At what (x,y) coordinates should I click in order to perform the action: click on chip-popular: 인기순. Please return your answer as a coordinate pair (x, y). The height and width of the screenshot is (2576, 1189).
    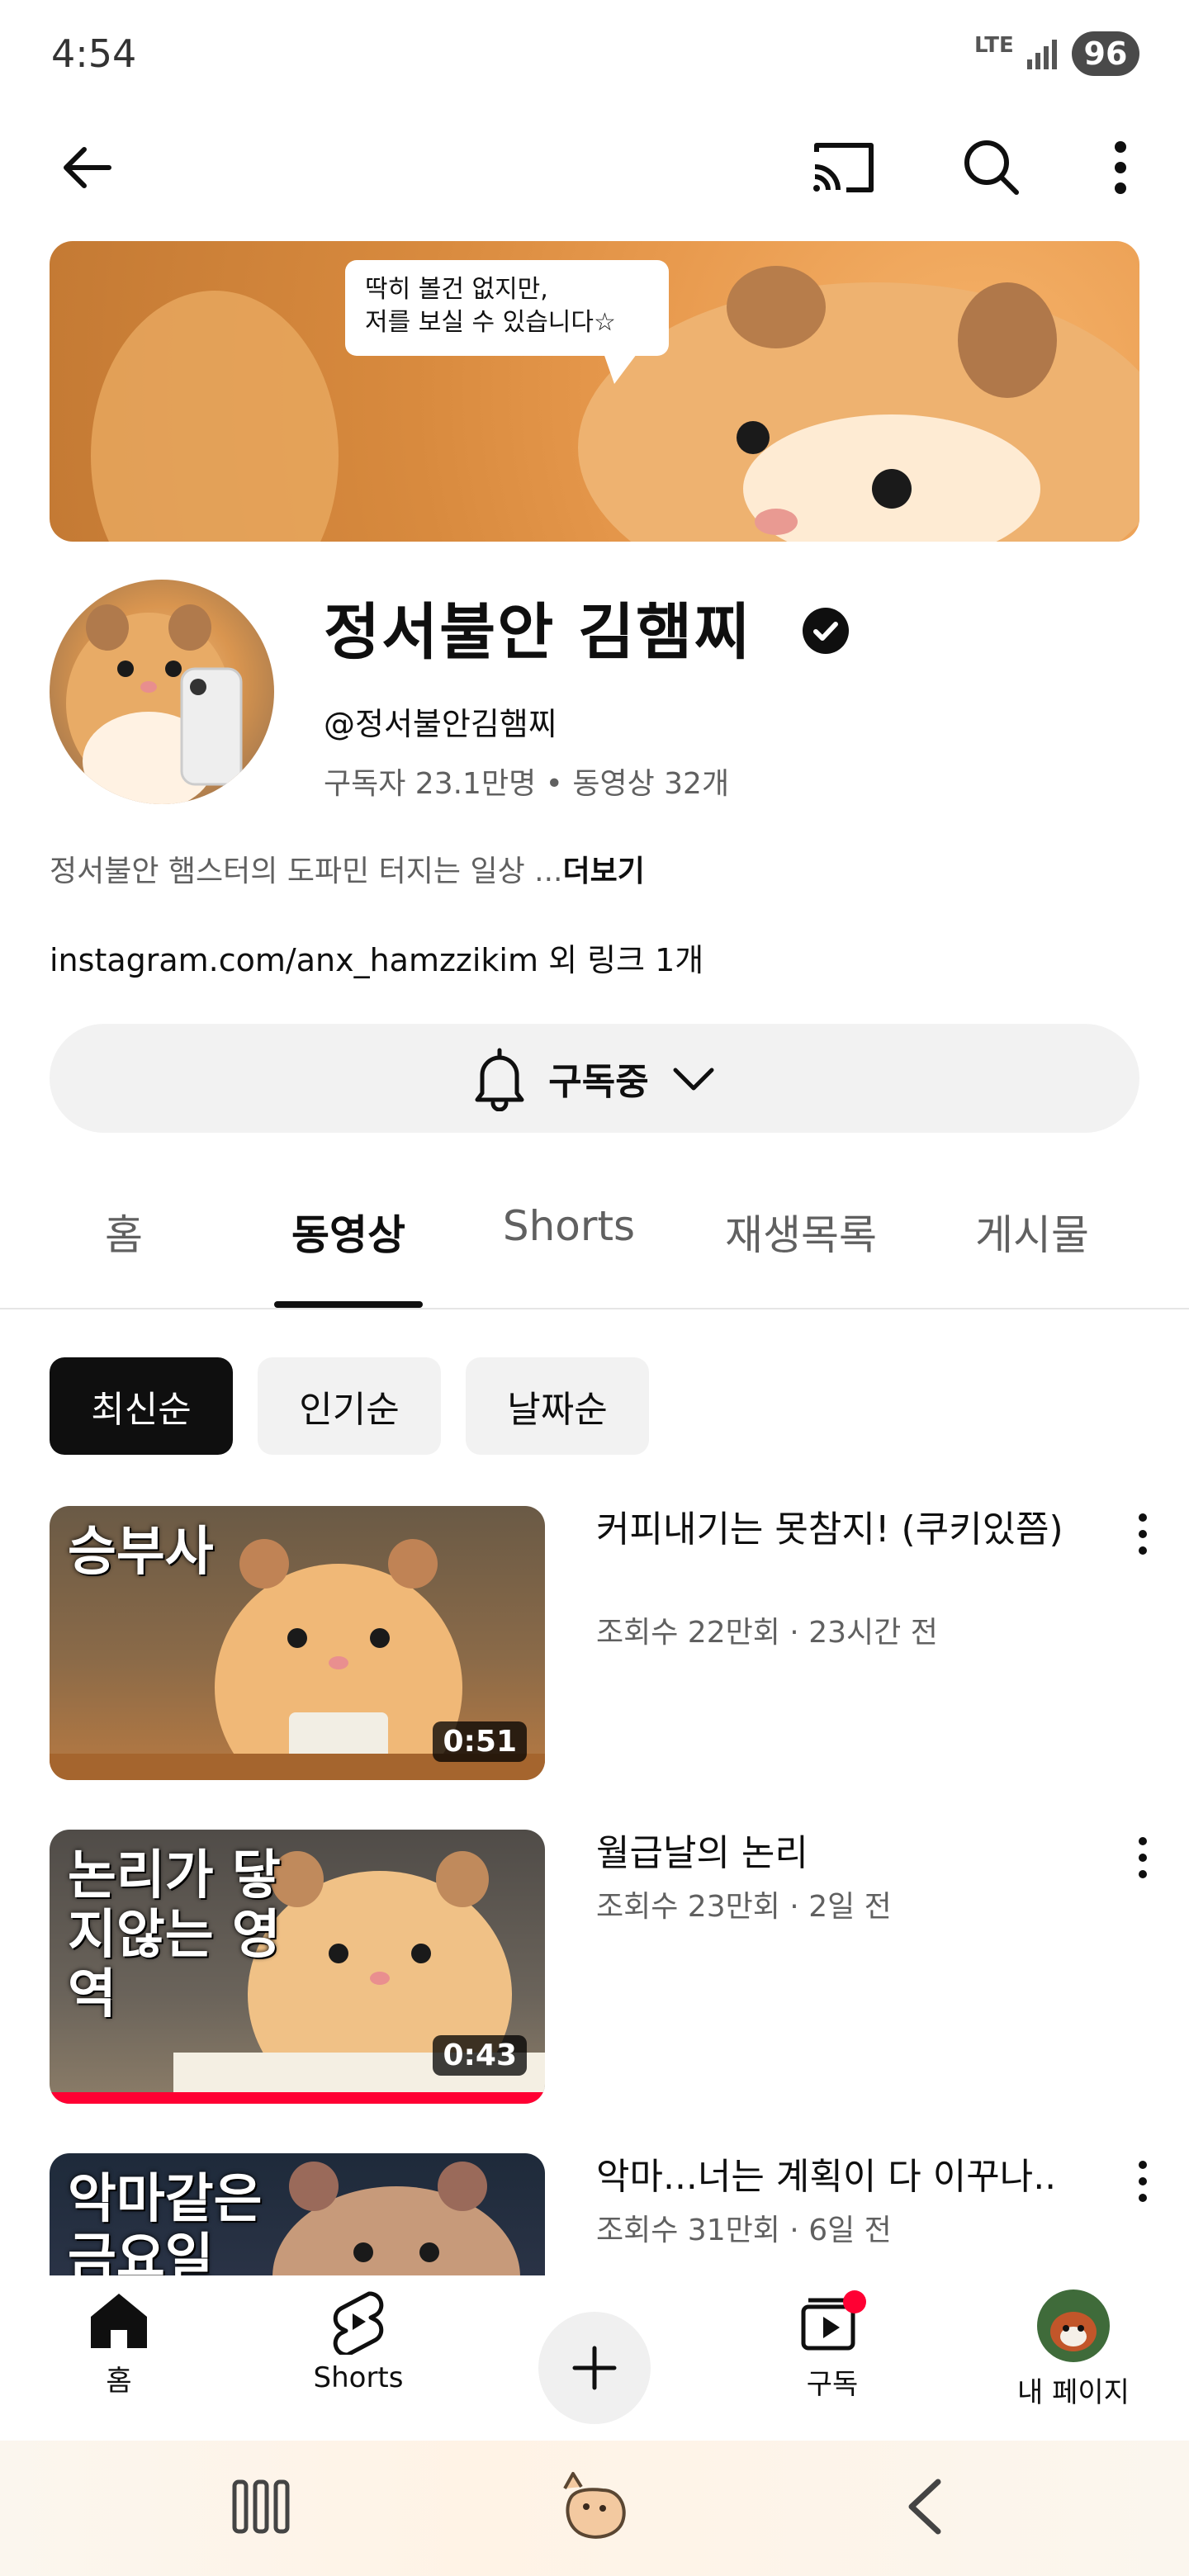
    Looking at the image, I should click on (349, 1406).